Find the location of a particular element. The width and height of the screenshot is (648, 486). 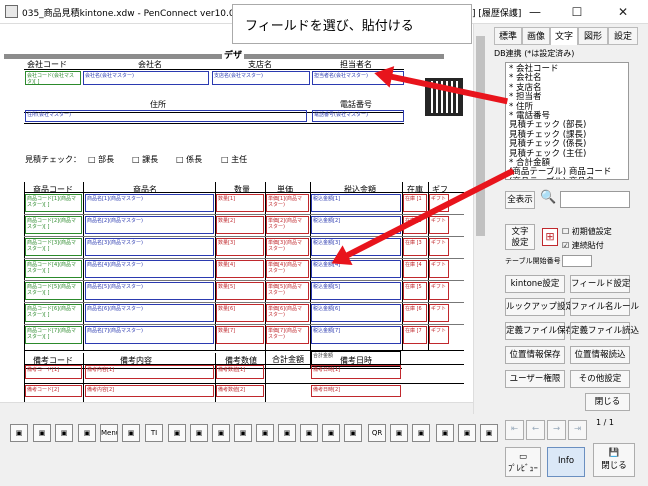

field-product-name-5: 商品名[5](商品マスター) is located at coordinates (149, 291).